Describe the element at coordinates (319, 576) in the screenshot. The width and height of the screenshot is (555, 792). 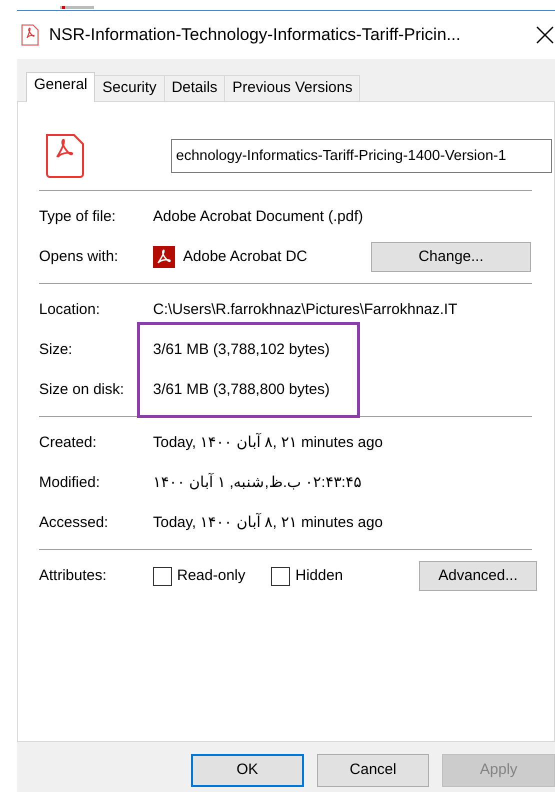
I see `checkbox-label: Hidden` at that location.